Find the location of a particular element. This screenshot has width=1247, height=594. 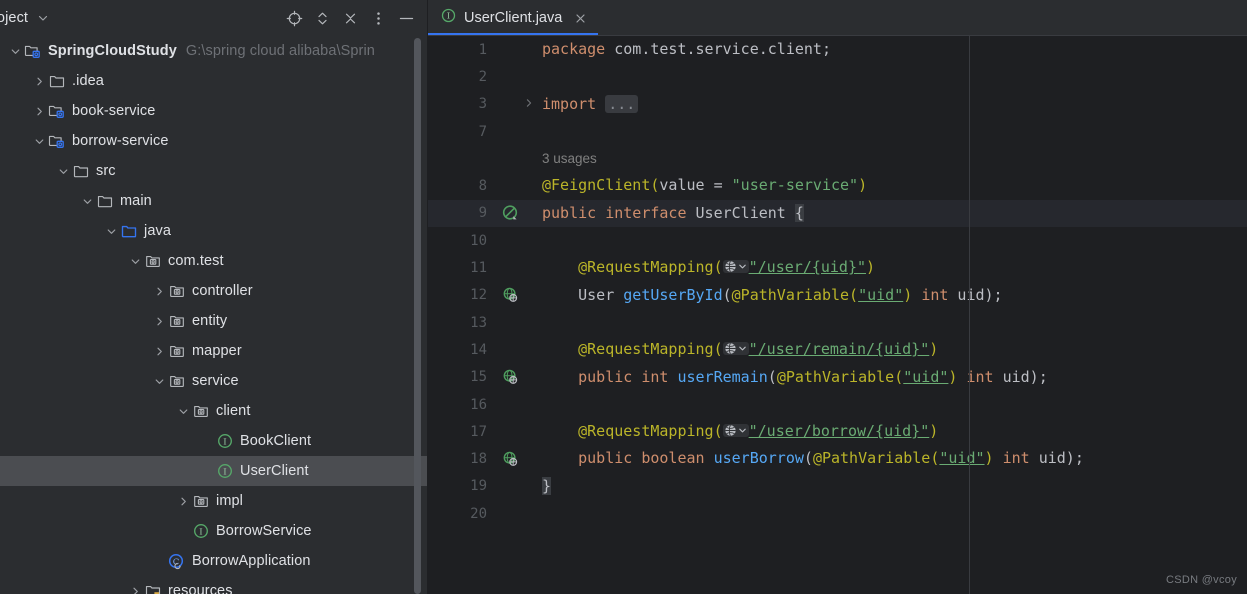

runnable-class-icon: C is located at coordinates (176, 561).